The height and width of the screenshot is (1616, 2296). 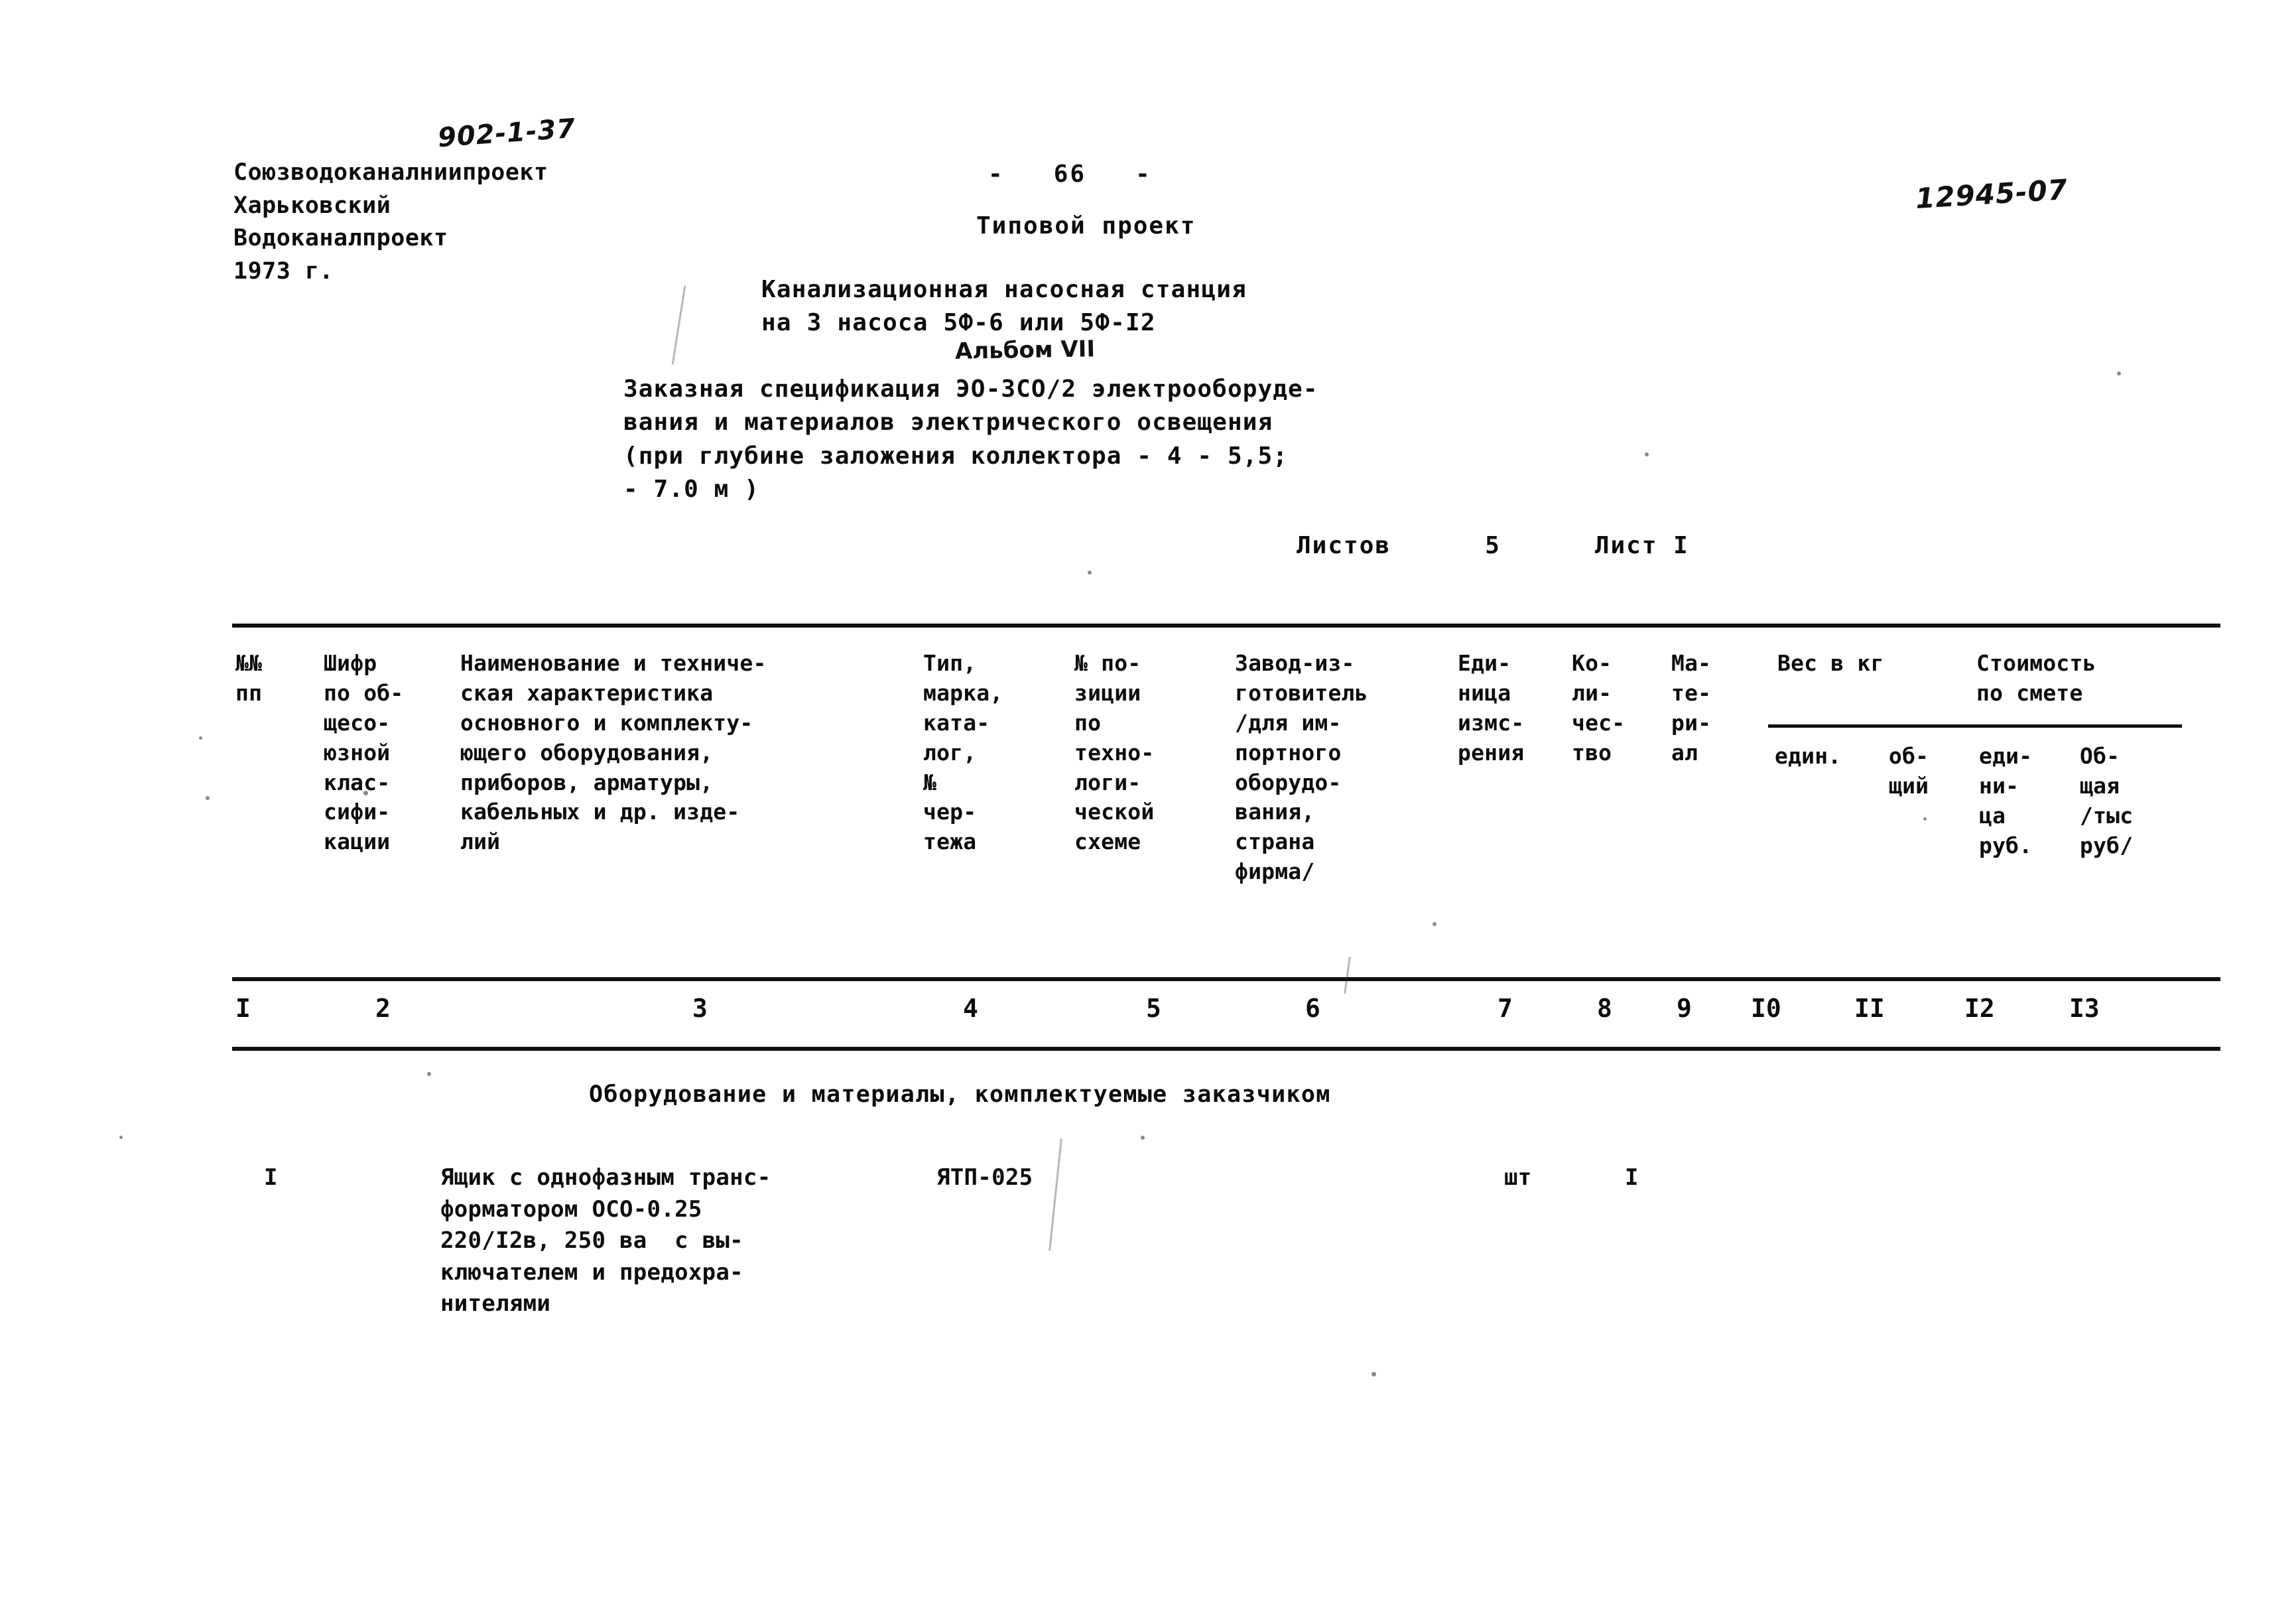 What do you see at coordinates (340, 238) in the screenshot?
I see `org-line-3: Водоканалпроект` at bounding box center [340, 238].